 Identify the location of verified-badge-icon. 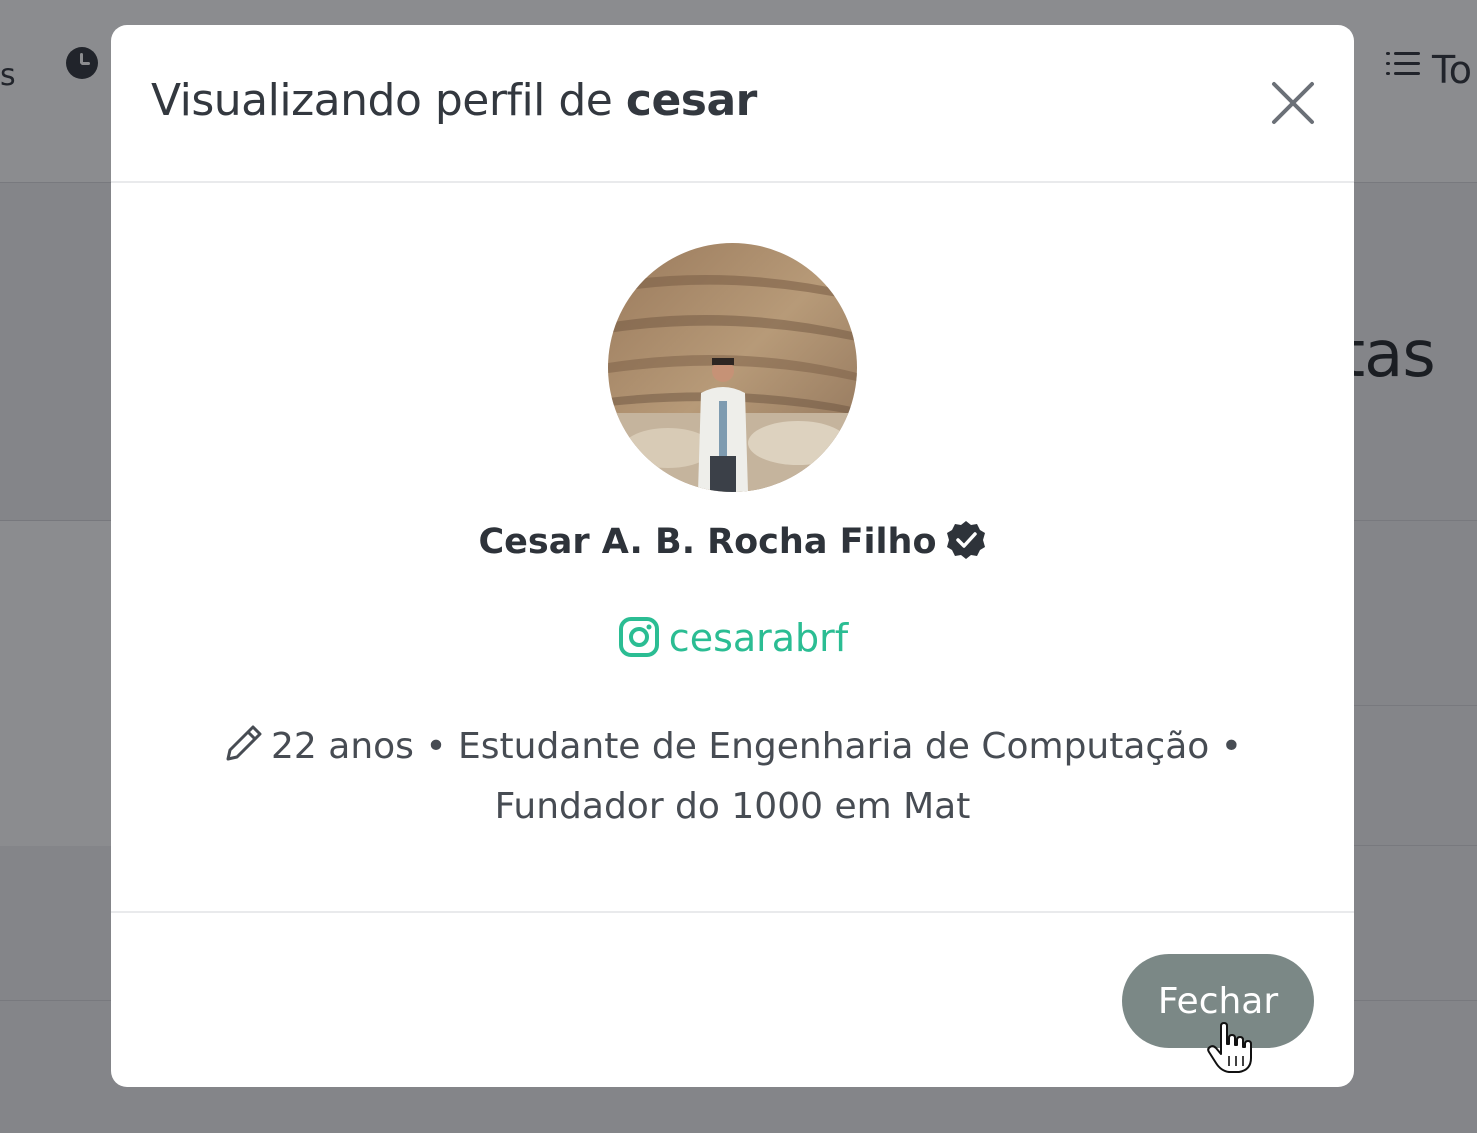
(965, 540).